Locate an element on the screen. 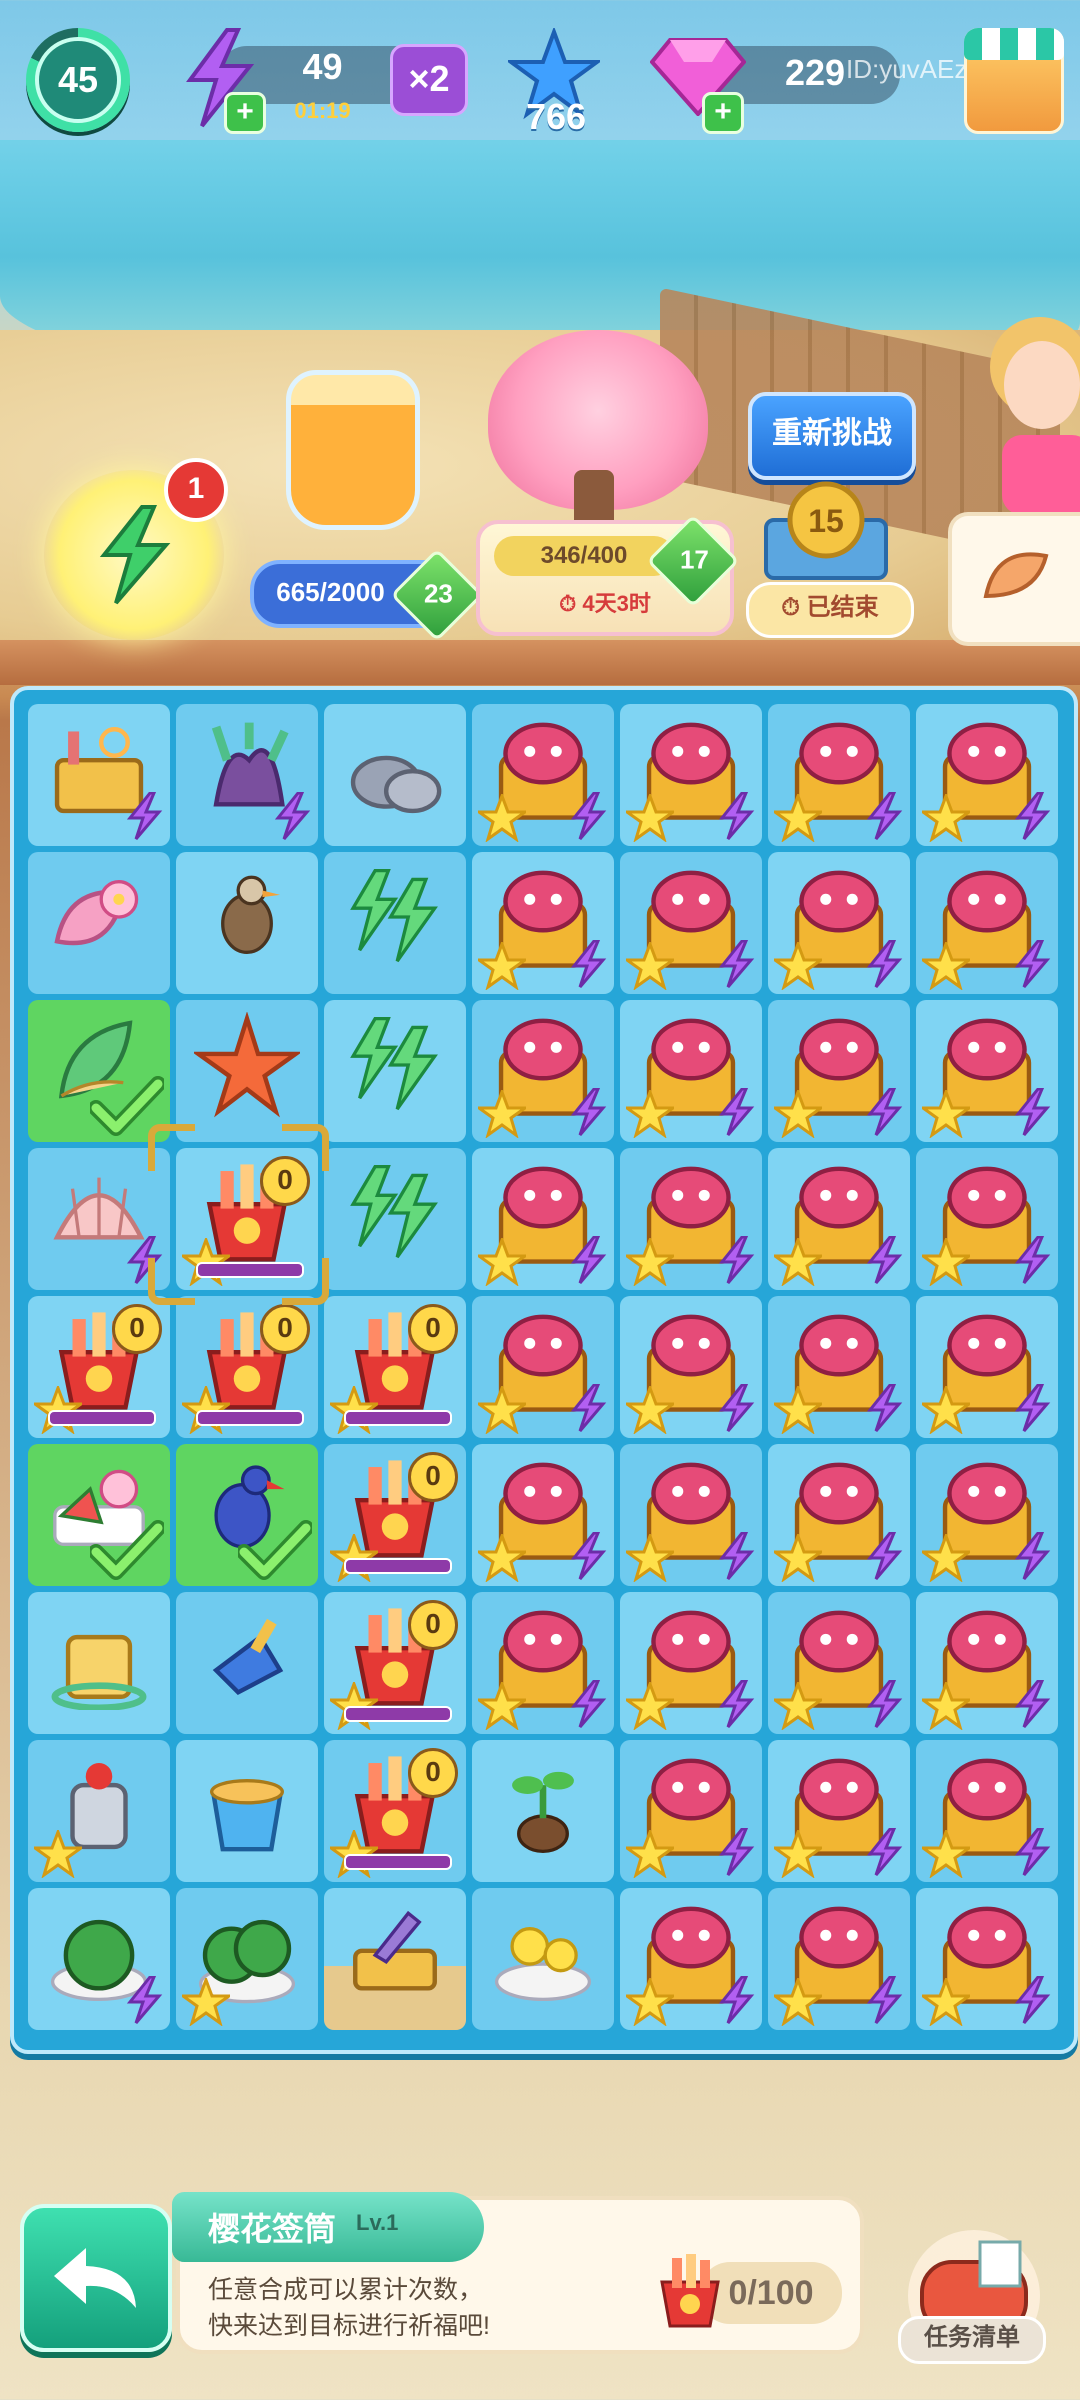 The width and height of the screenshot is (1080, 2400). player-level-badge: 45 is located at coordinates (78, 80).